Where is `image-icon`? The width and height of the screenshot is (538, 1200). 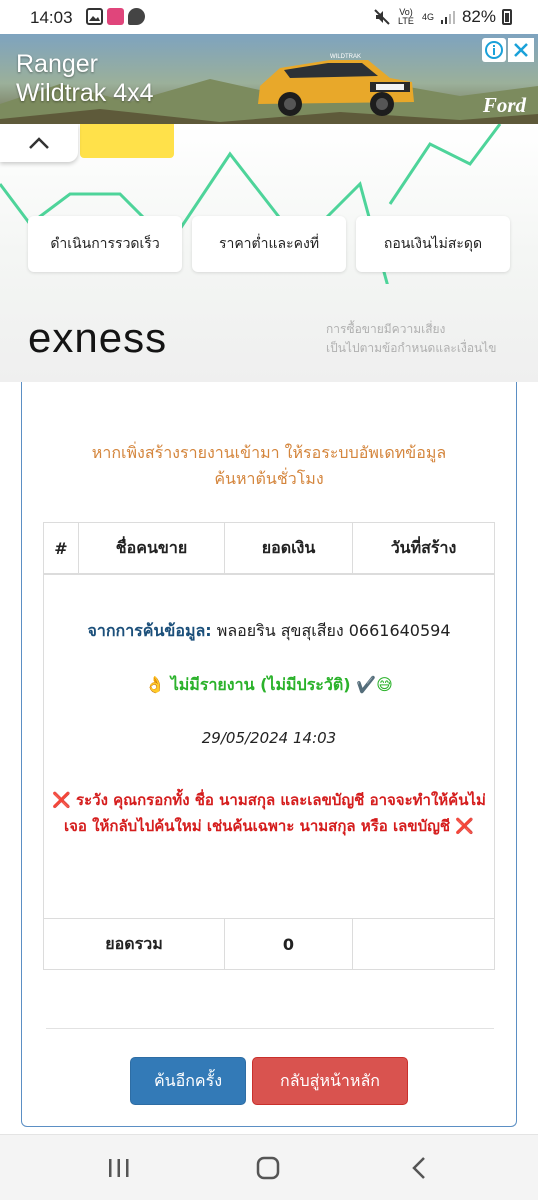
image-icon is located at coordinates (94, 16).